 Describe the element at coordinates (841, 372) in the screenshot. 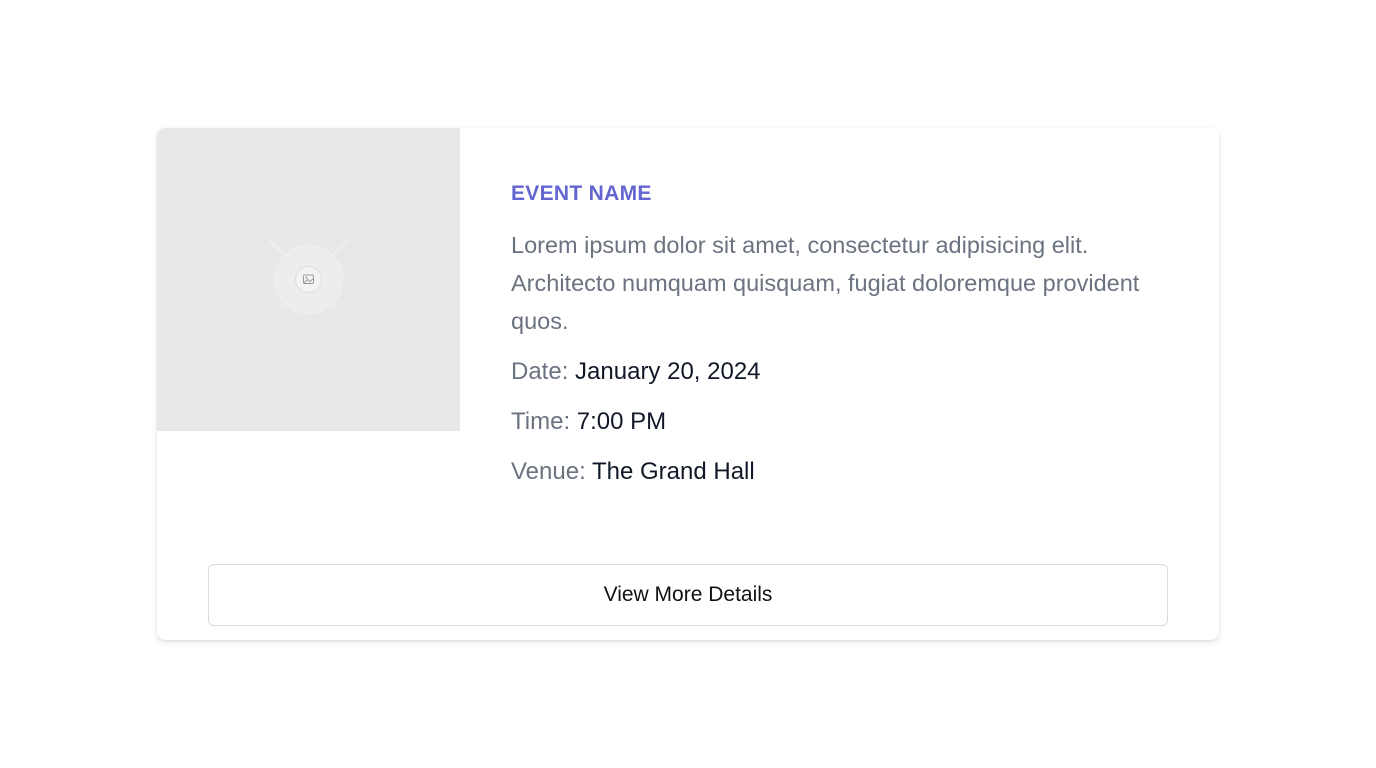

I see `event-date: Date: January 20, 2024` at that location.